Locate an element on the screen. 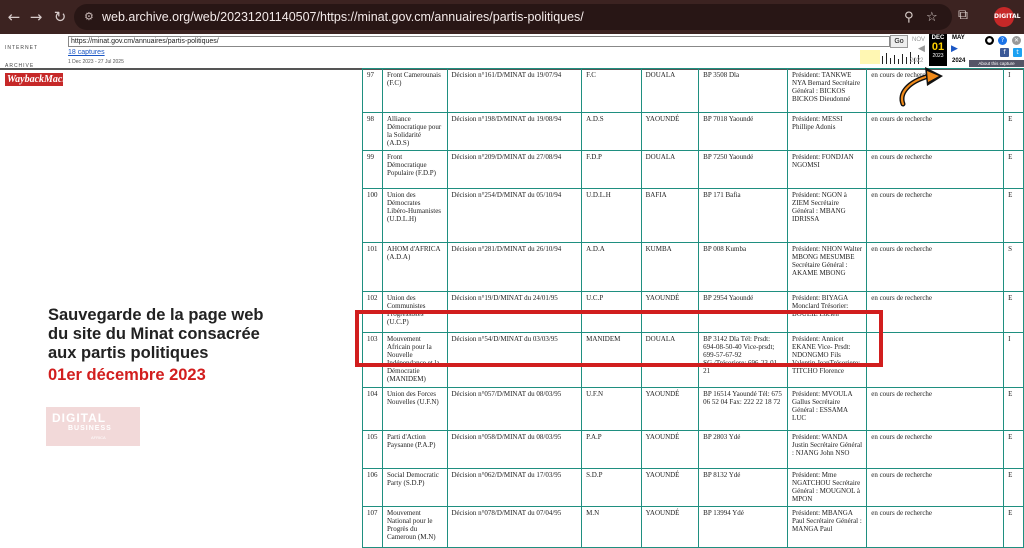 This screenshot has width=1024, height=548. reload-icon: ↻ is located at coordinates (60, 17).